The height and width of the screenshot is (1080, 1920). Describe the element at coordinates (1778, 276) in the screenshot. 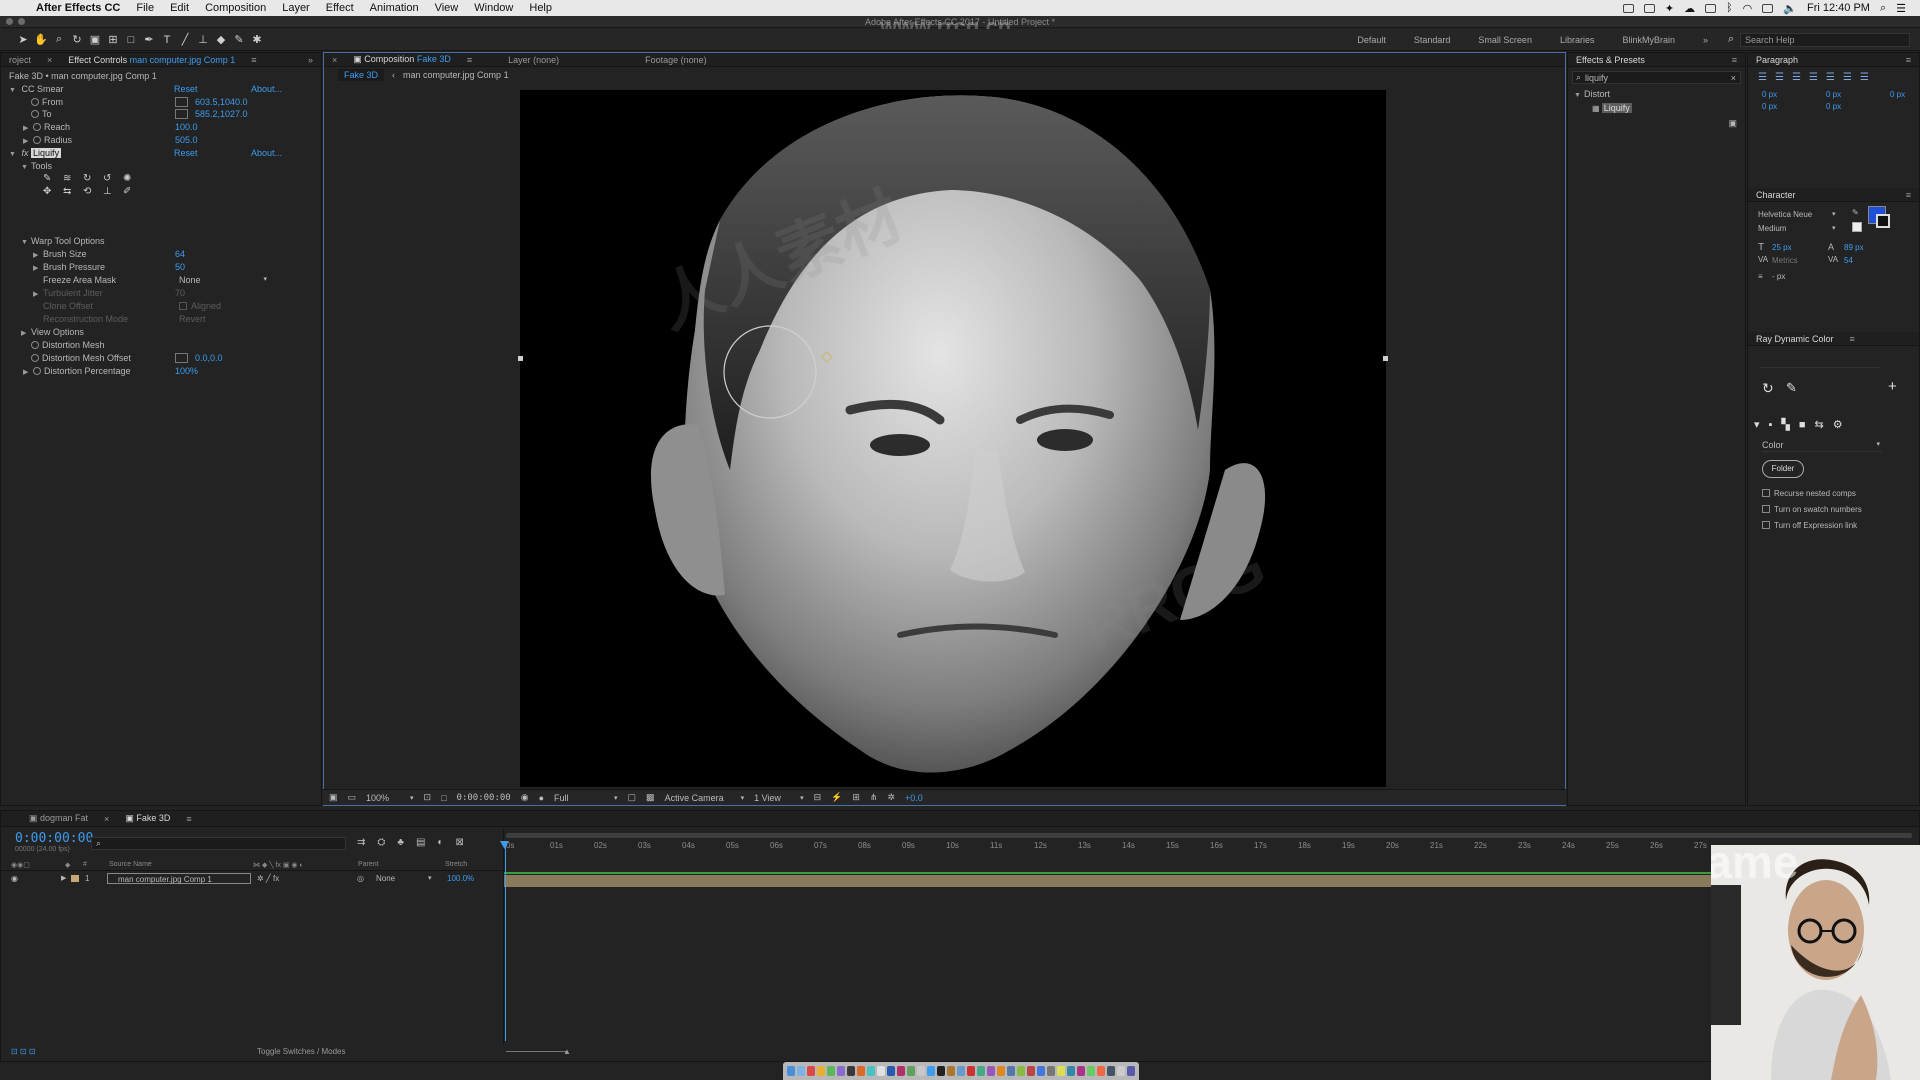

I see `stroke-width-value: - px` at that location.